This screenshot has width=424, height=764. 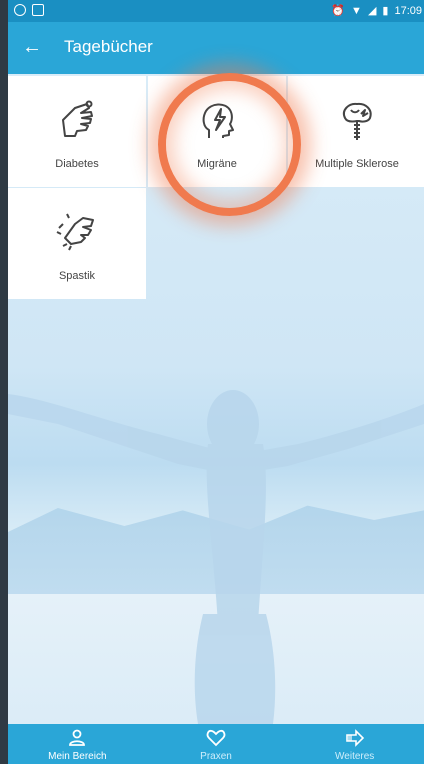 I want to click on person-icon, so click(x=77, y=737).